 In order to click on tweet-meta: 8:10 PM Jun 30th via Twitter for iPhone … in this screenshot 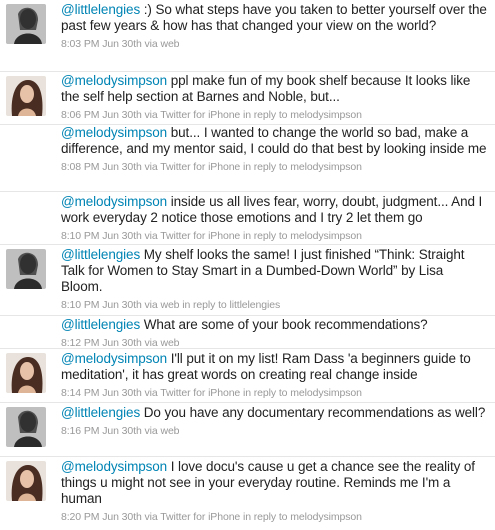, I will do `click(211, 236)`.